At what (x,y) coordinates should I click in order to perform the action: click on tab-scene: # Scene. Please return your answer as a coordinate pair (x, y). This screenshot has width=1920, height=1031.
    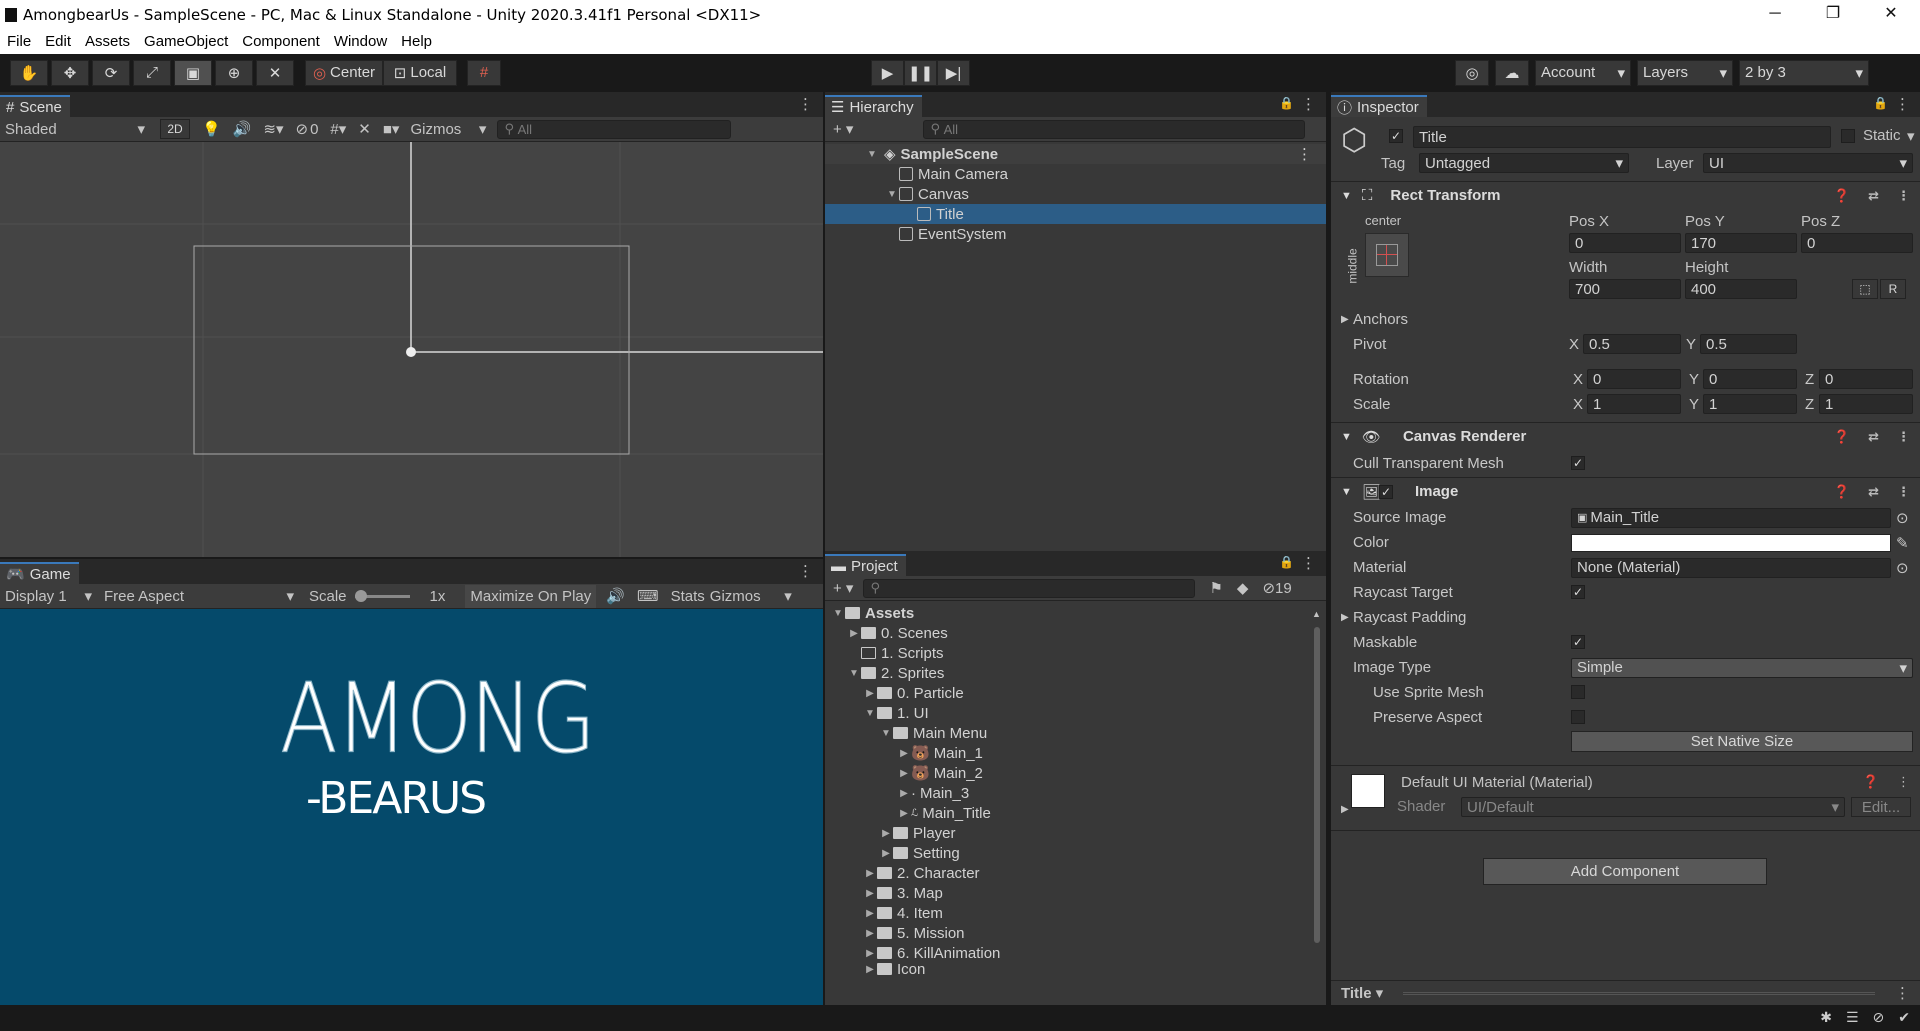
    Looking at the image, I should click on (35, 106).